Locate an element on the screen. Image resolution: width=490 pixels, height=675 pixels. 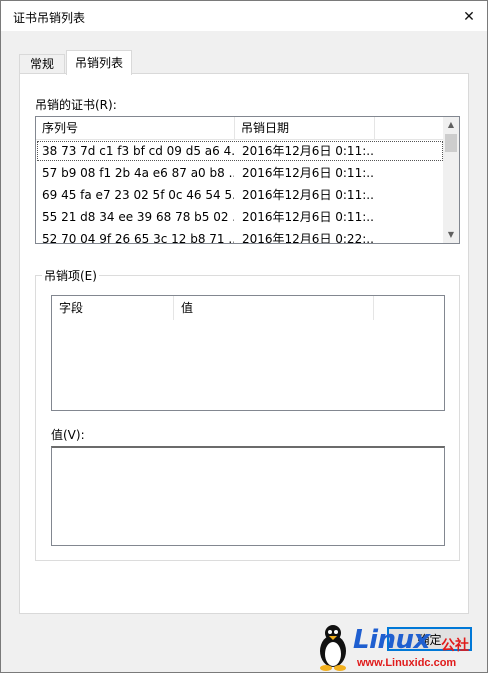
scroll-thumb is located at coordinates (451, 143).